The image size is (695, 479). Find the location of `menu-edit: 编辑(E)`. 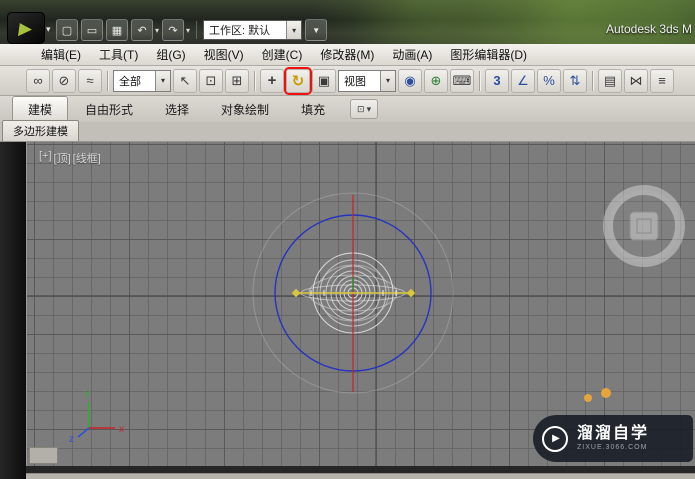

menu-edit: 编辑(E) is located at coordinates (61, 54).